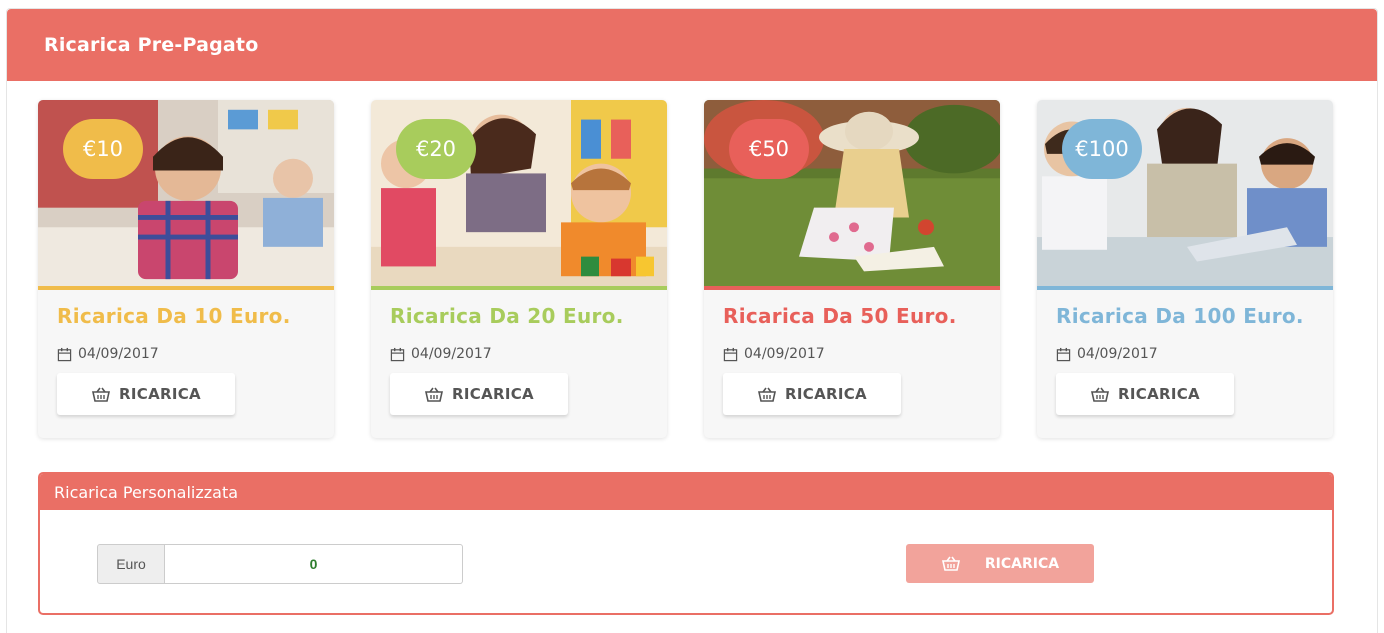 The width and height of the screenshot is (1384, 633). What do you see at coordinates (507, 316) in the screenshot?
I see `card-title: Ricarica Da 20 Euro.` at bounding box center [507, 316].